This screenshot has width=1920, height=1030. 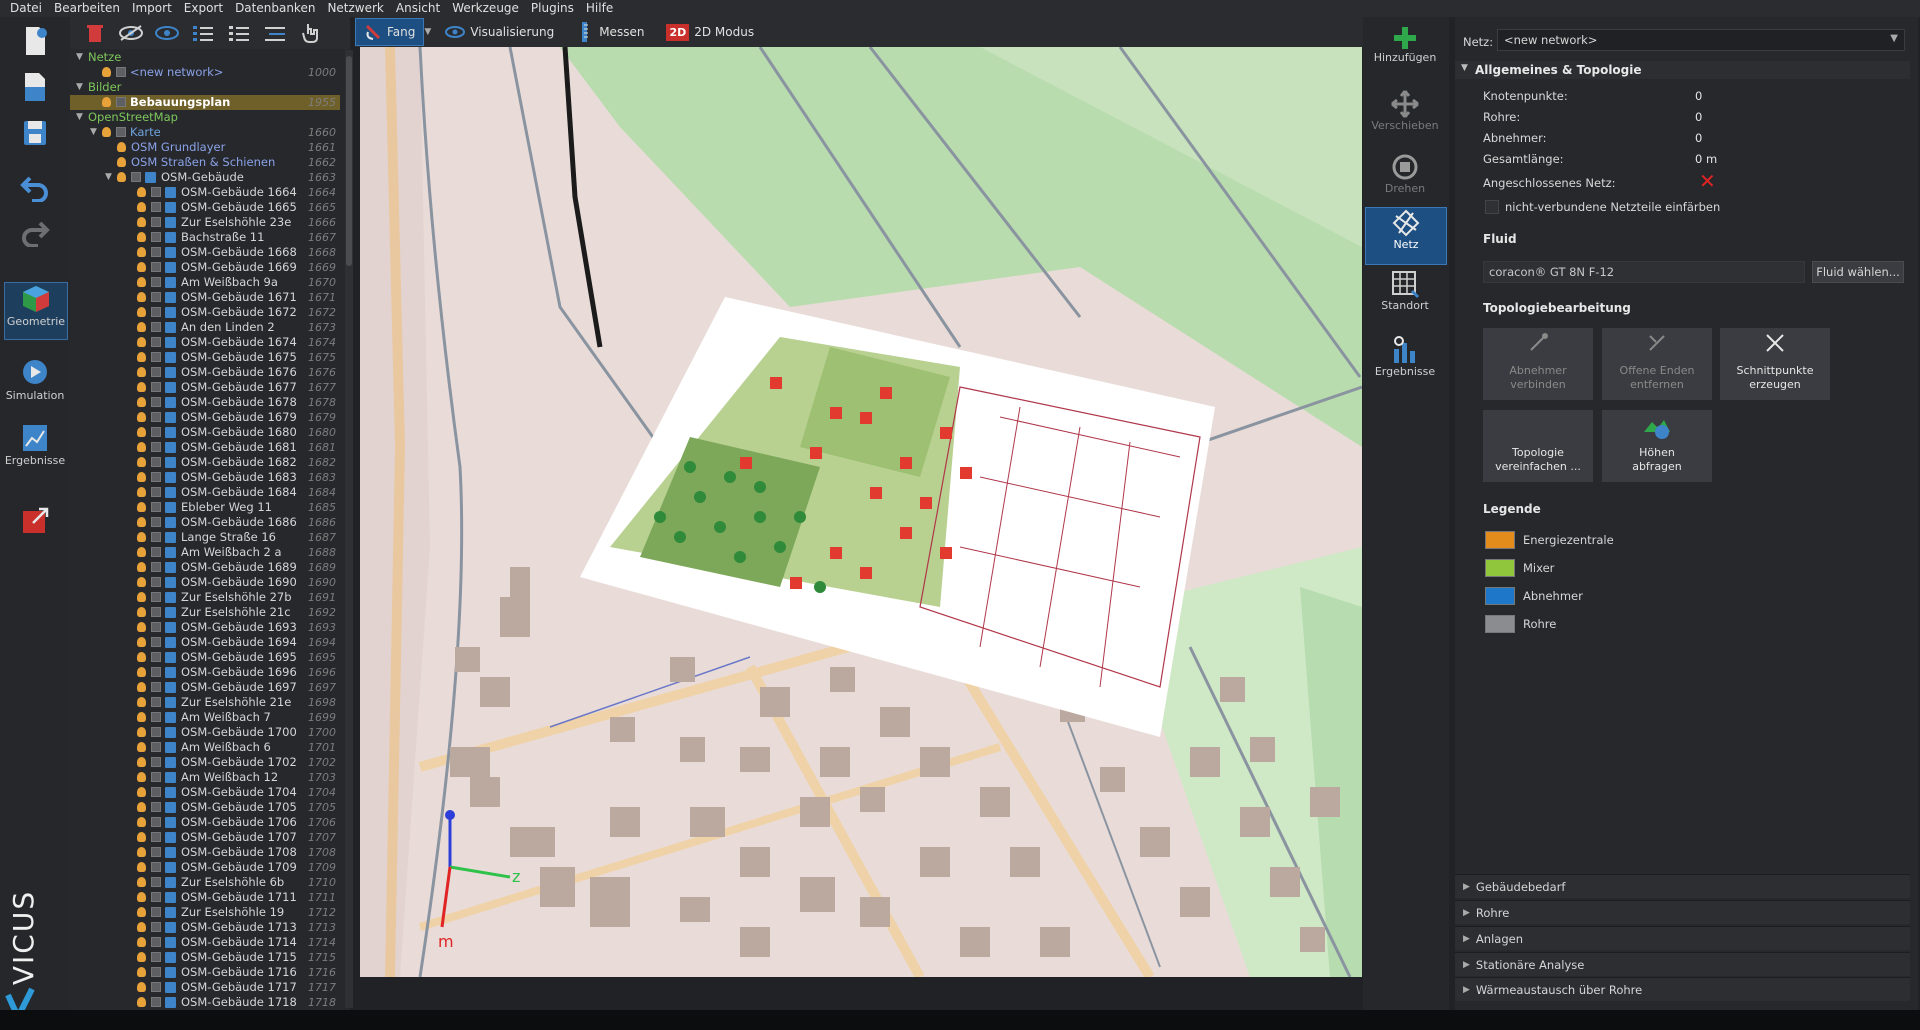 I want to click on verschieben-button: Verschieben, so click(x=1405, y=117).